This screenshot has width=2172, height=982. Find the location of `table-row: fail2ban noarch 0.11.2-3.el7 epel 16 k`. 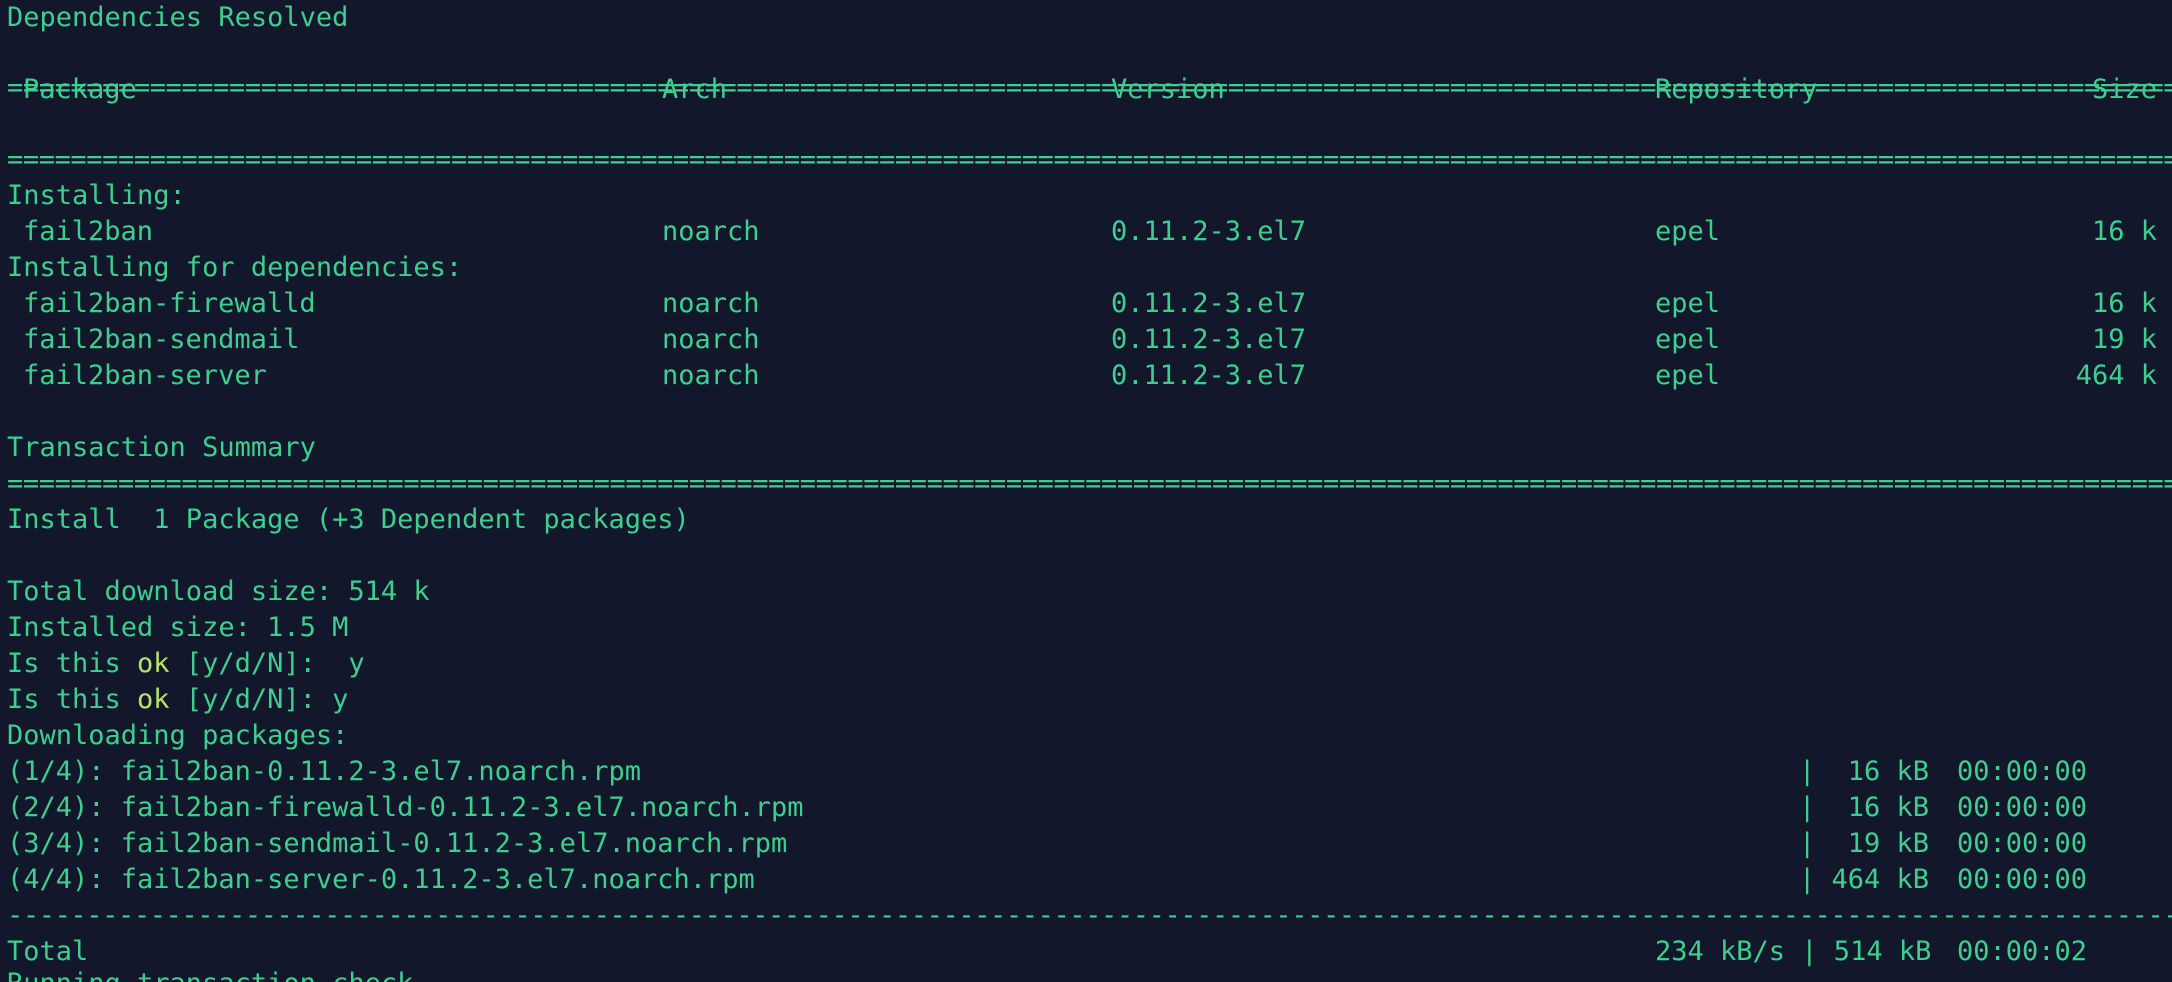

table-row: fail2ban noarch 0.11.2-3.el7 epel 16 k is located at coordinates (1082, 232).